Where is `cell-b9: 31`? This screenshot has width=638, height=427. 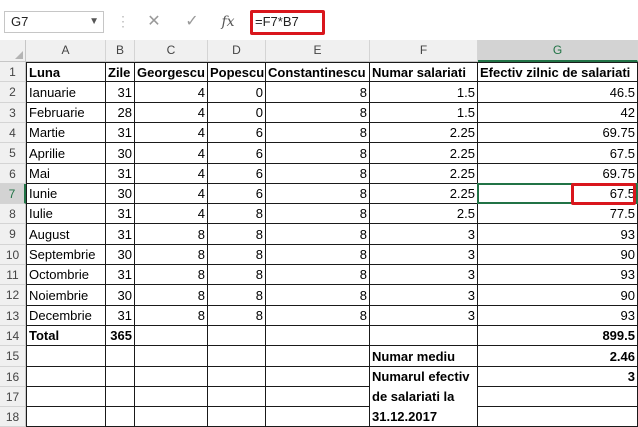
cell-b9: 31 is located at coordinates (120, 234).